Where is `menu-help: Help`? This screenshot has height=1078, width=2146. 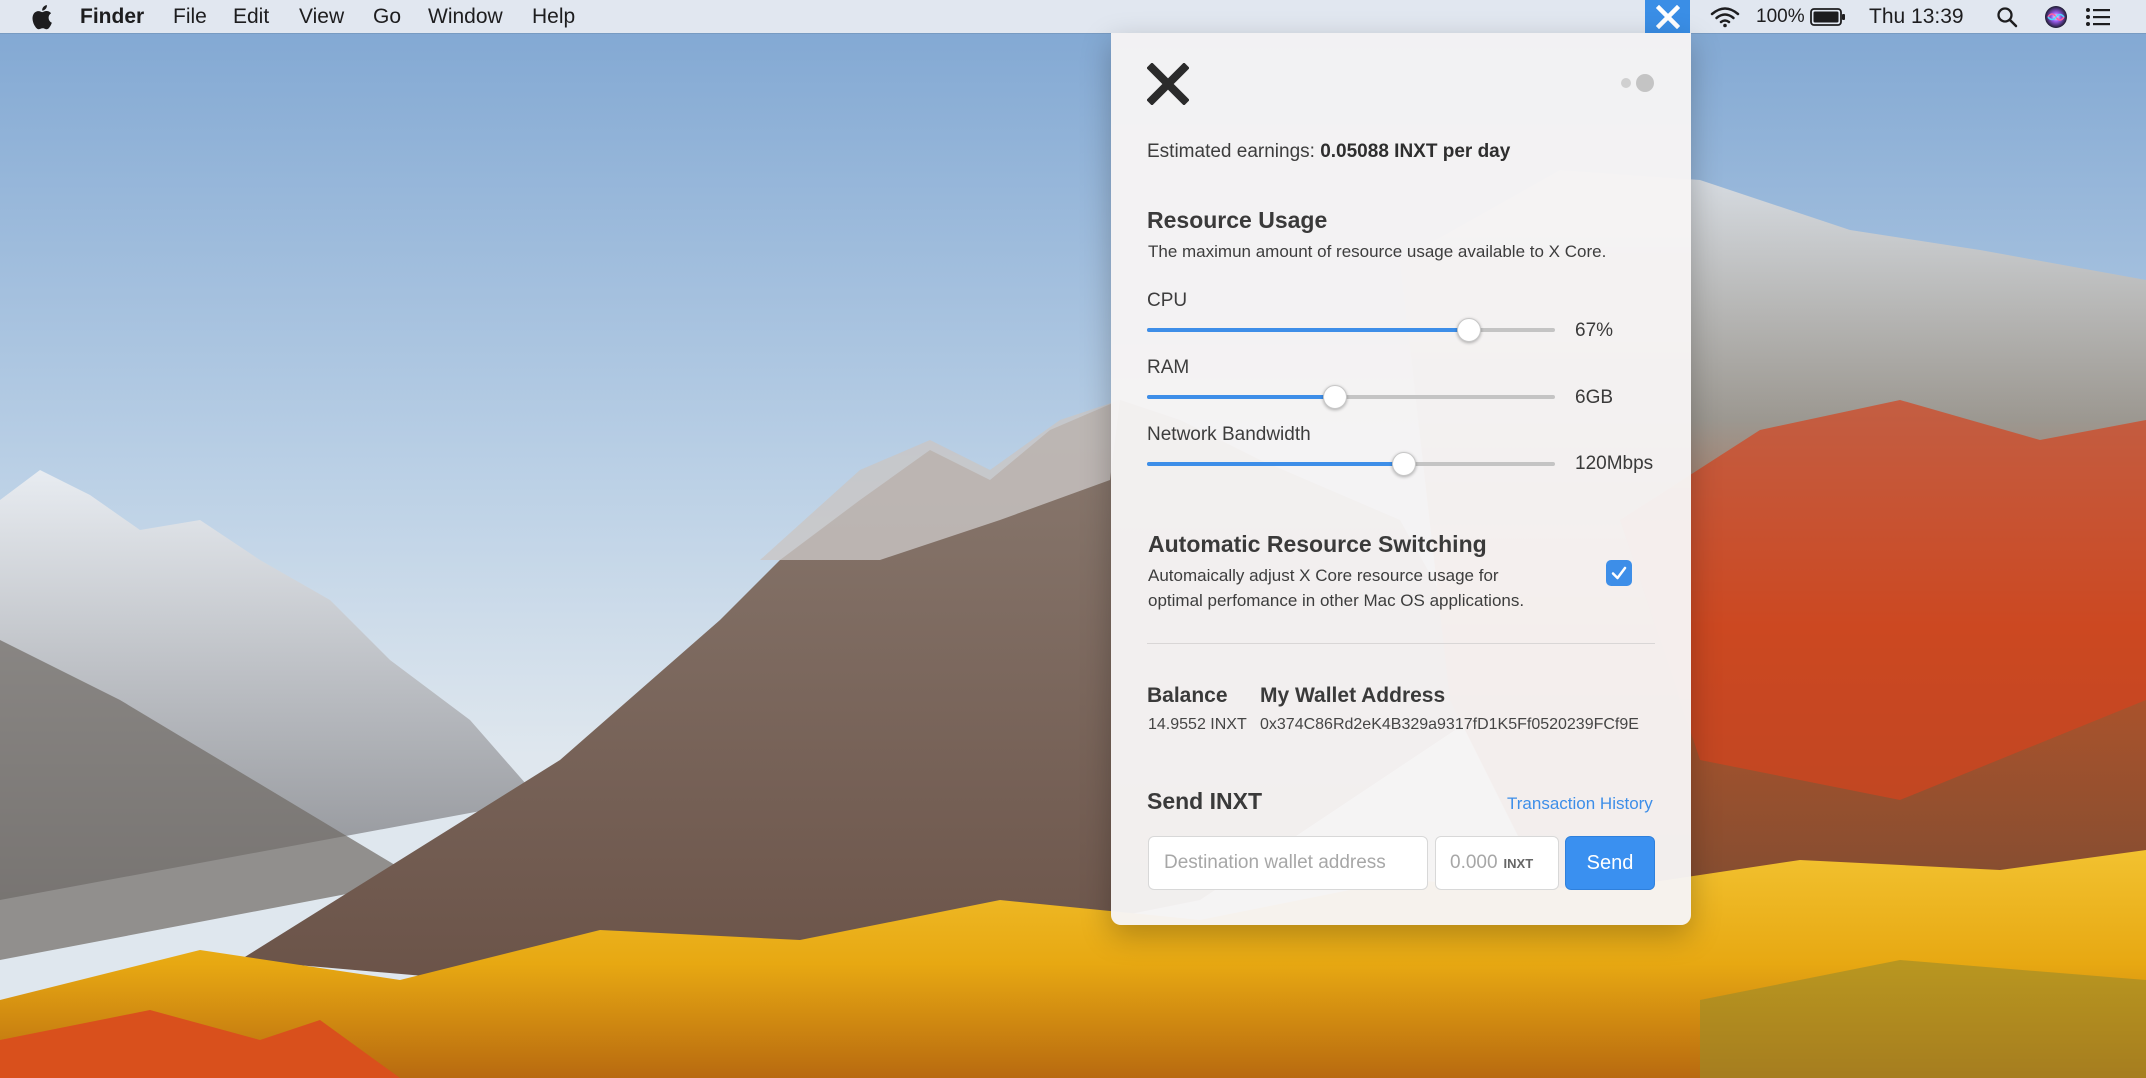 menu-help: Help is located at coordinates (553, 17).